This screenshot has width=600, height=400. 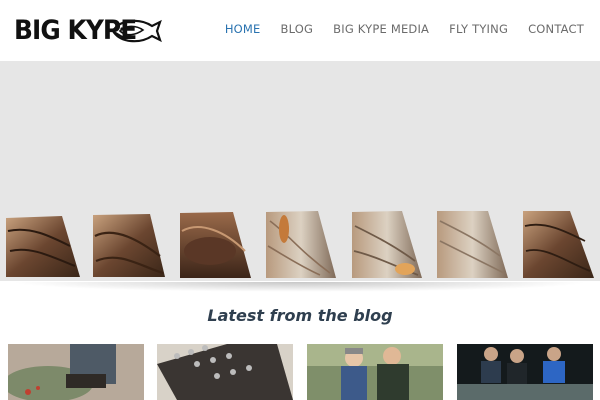 What do you see at coordinates (136, 31) in the screenshot?
I see `fish-logo-icon` at bounding box center [136, 31].